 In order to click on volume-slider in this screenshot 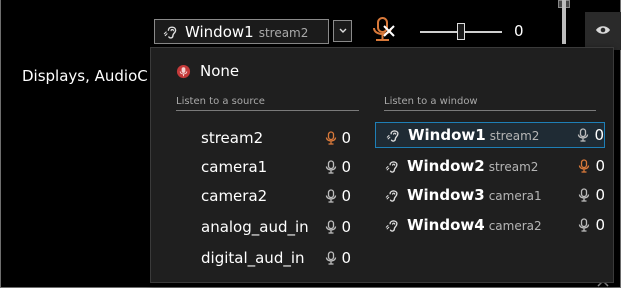, I will do `click(461, 32)`.